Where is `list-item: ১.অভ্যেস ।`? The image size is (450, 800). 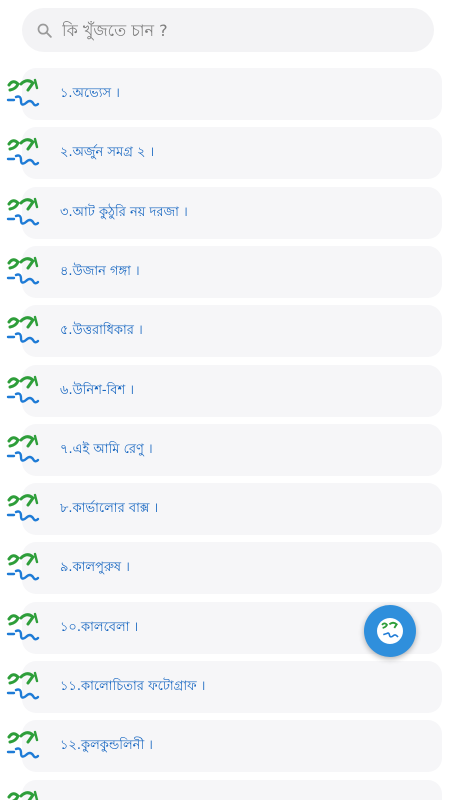 list-item: ১.অভ্যেস । is located at coordinates (225, 94).